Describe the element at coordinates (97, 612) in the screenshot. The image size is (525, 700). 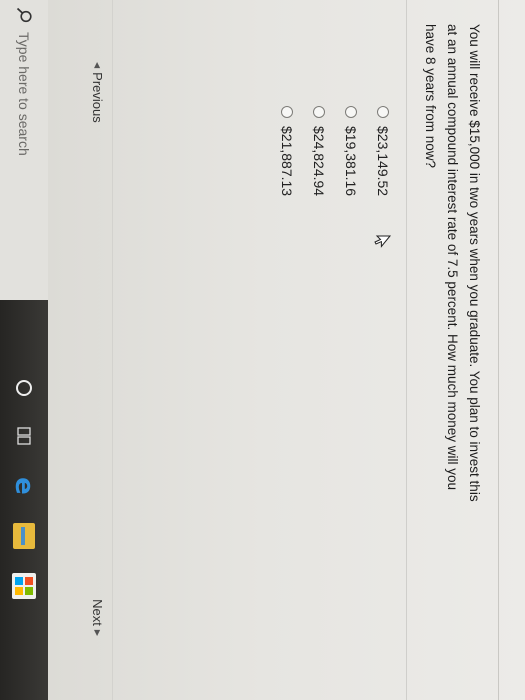
I see `next-label: Next` at that location.